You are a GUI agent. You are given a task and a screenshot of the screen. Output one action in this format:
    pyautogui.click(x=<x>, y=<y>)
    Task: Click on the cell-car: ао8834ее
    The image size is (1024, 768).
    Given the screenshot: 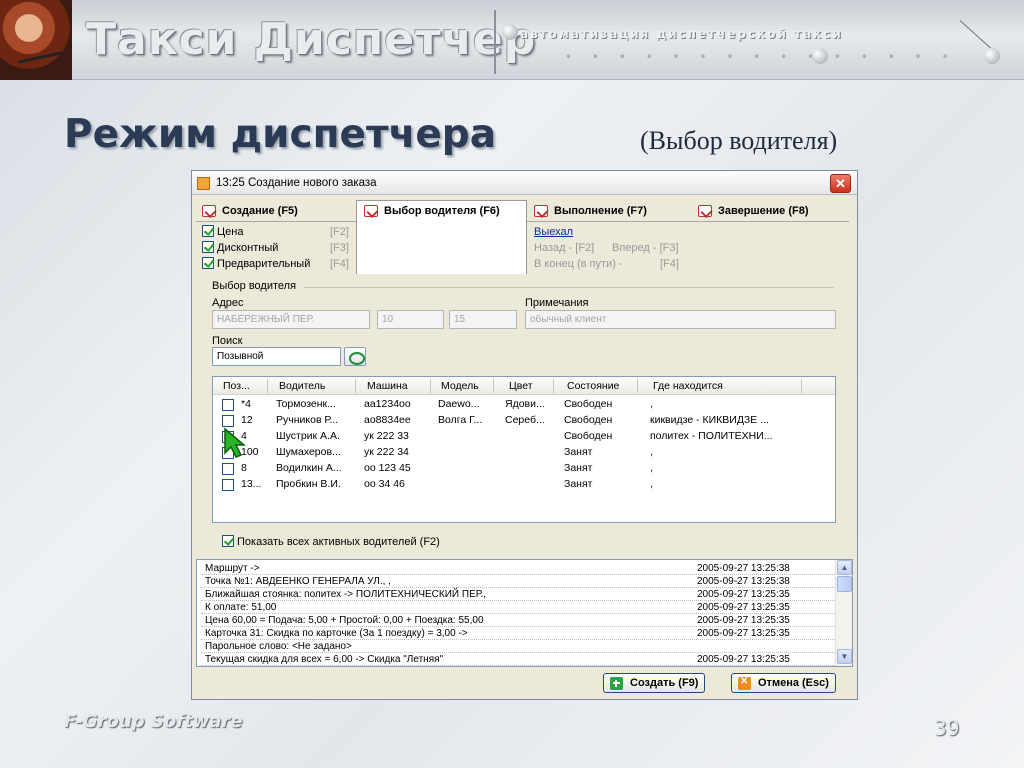 What is the action you would take?
    pyautogui.click(x=387, y=420)
    